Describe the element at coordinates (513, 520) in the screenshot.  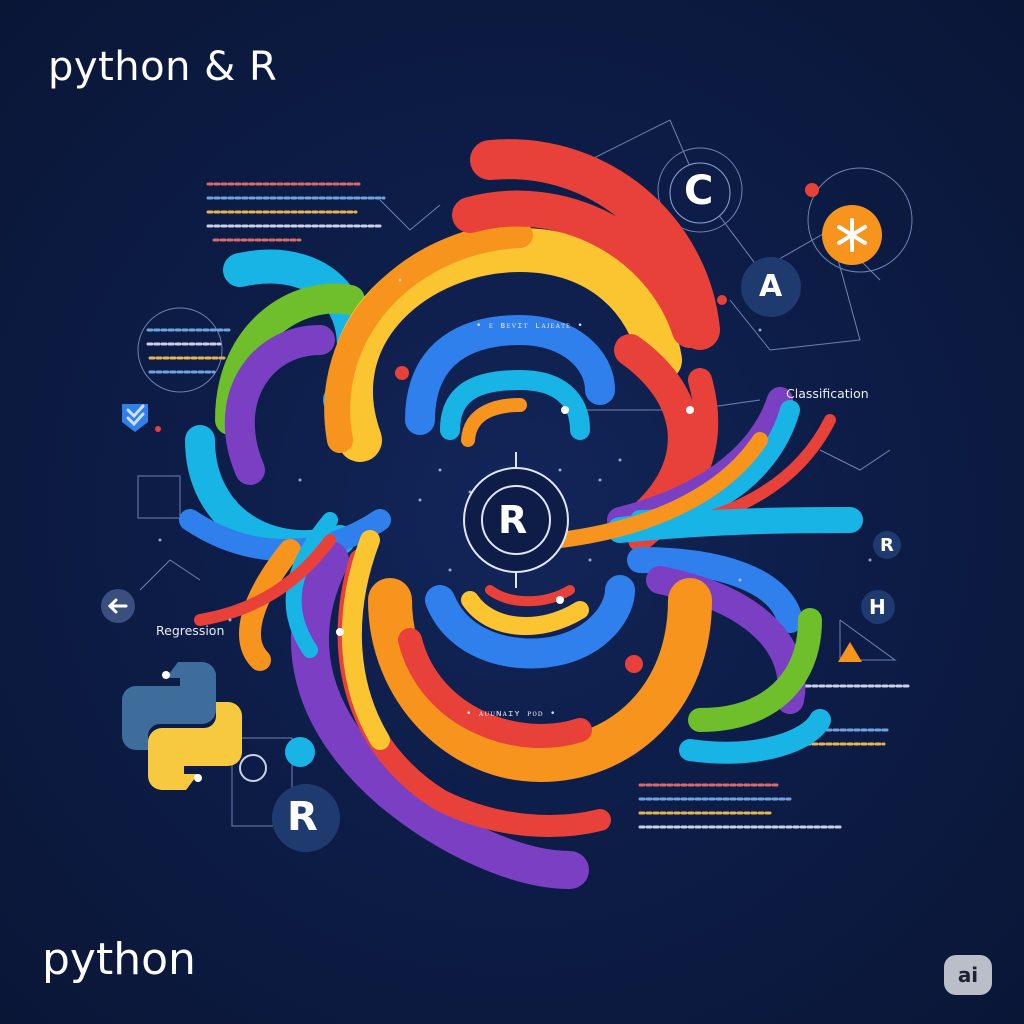
I see `r-center-icon: R` at that location.